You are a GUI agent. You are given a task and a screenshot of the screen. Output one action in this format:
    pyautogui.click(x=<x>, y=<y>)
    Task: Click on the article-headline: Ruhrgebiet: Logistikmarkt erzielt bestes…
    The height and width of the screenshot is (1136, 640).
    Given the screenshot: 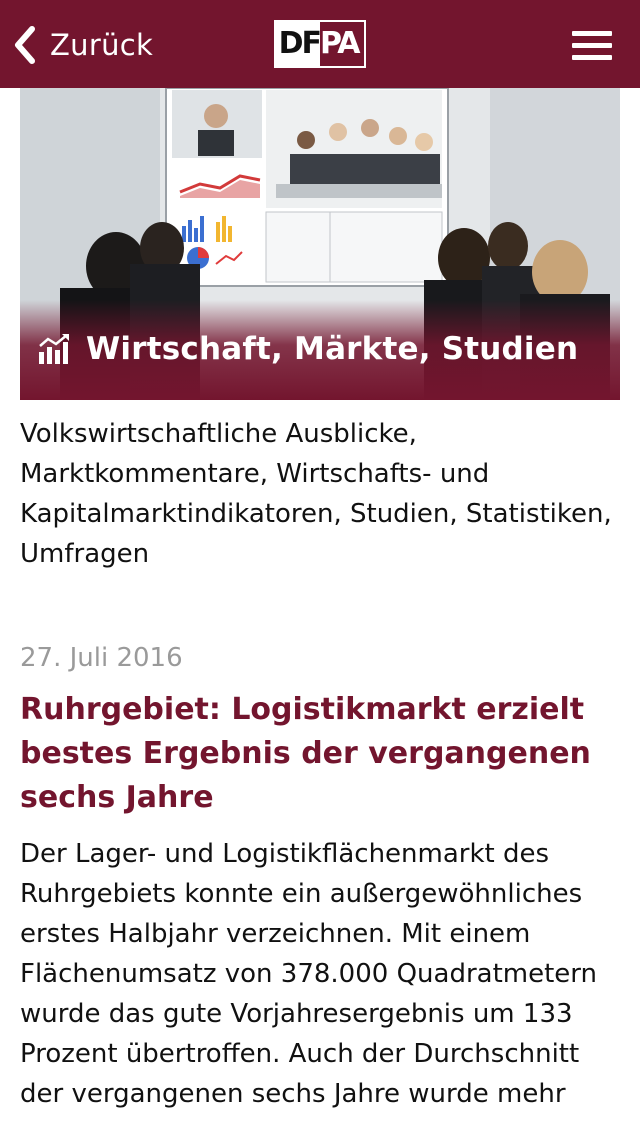 What is the action you would take?
    pyautogui.click(x=320, y=754)
    